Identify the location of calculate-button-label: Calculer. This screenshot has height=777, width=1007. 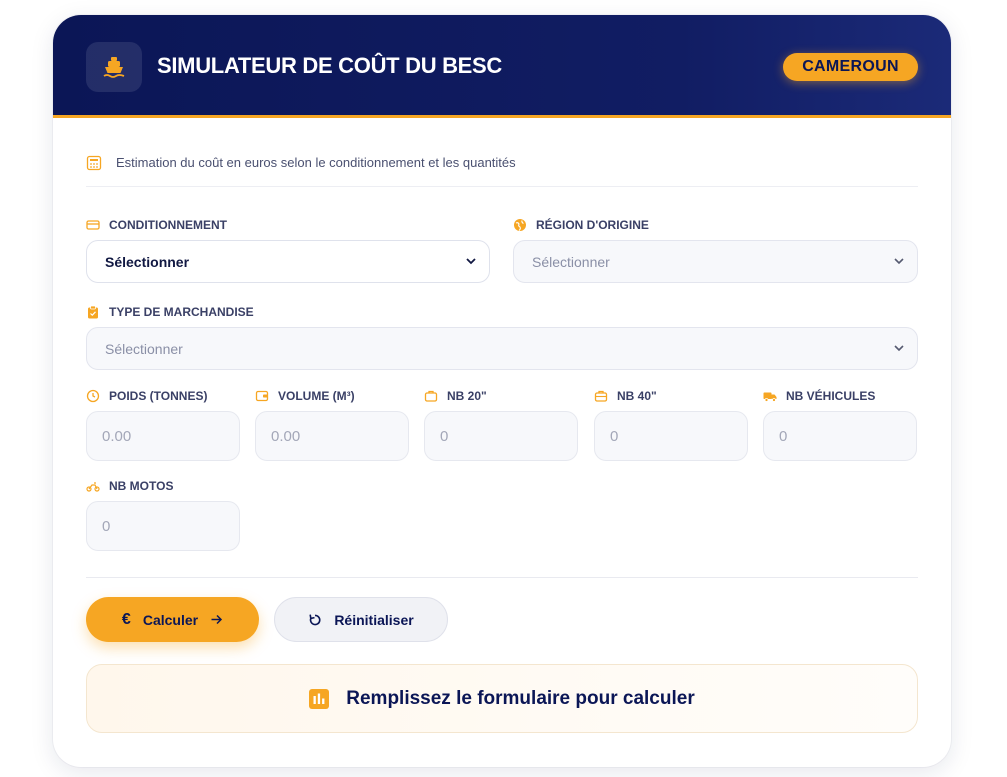
(170, 619).